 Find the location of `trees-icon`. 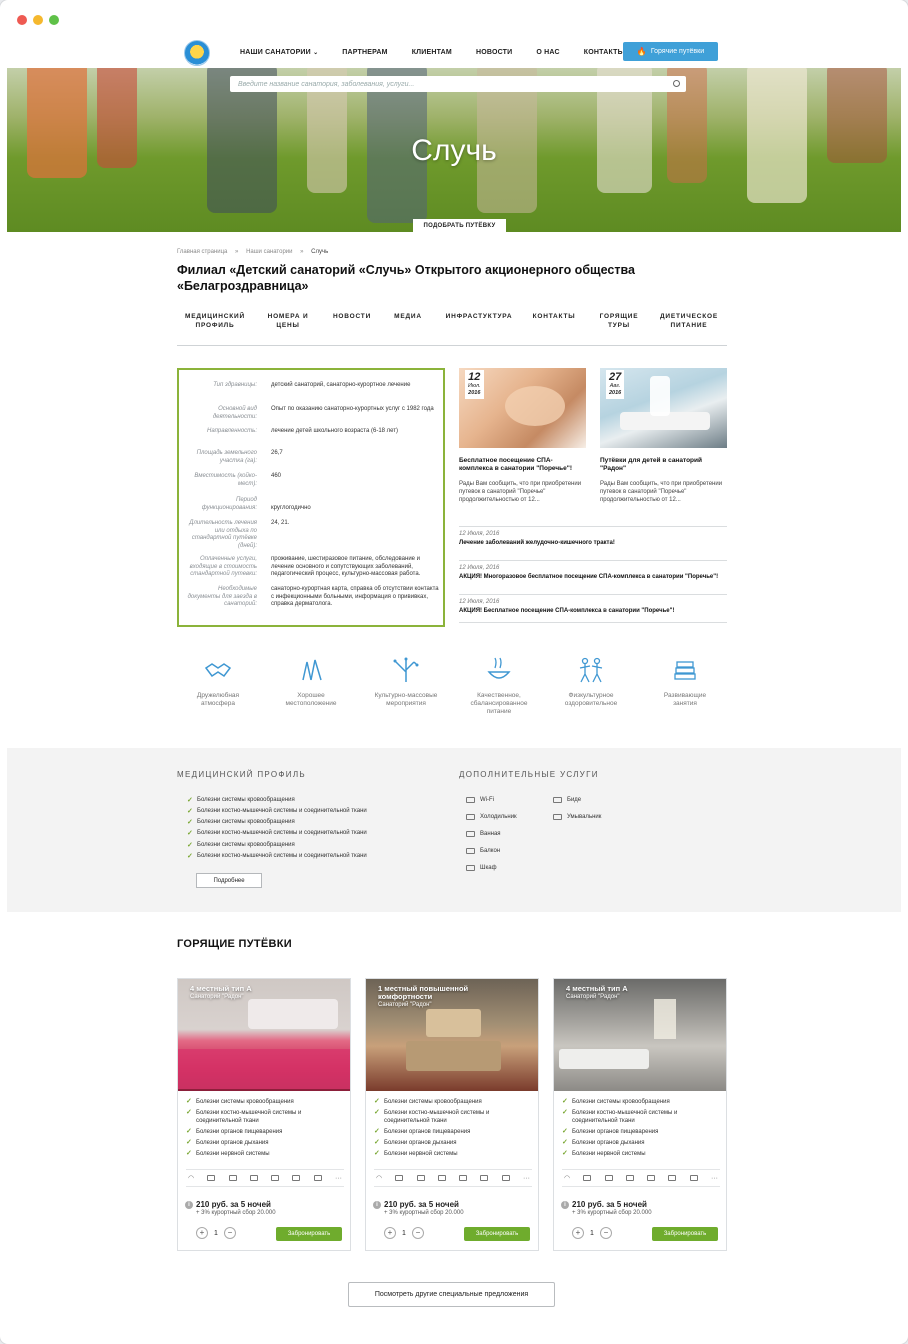

trees-icon is located at coordinates (312, 670).